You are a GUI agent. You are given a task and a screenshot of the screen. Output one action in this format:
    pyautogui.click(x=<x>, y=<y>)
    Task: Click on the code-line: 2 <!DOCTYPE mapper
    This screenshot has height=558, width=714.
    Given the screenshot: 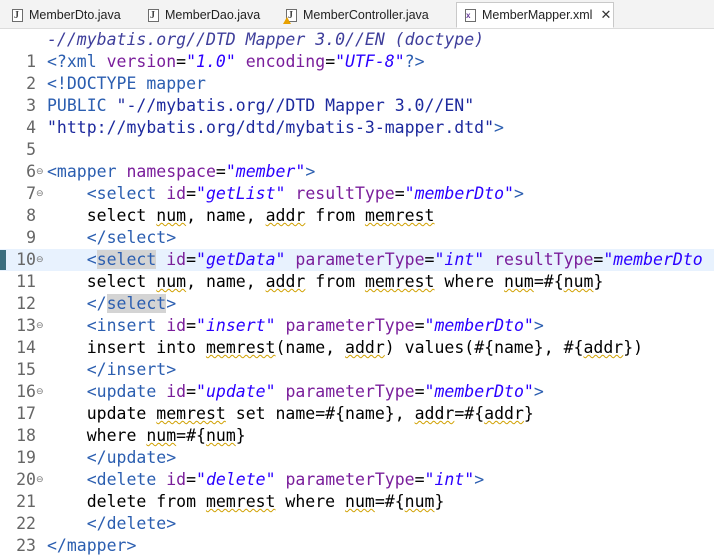 What is the action you would take?
    pyautogui.click(x=357, y=84)
    